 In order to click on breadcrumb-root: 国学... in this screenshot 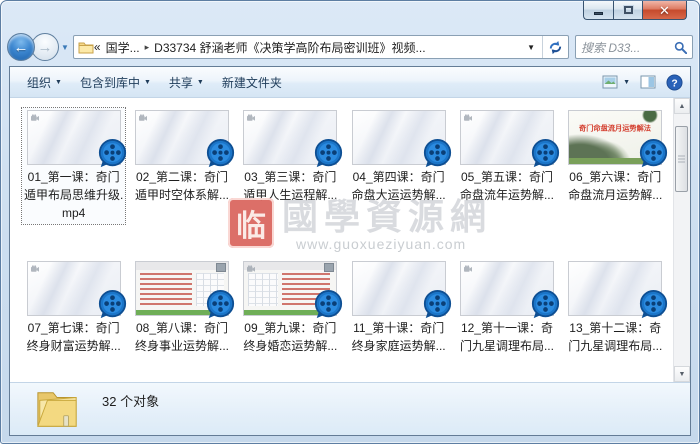, I will do `click(123, 47)`.